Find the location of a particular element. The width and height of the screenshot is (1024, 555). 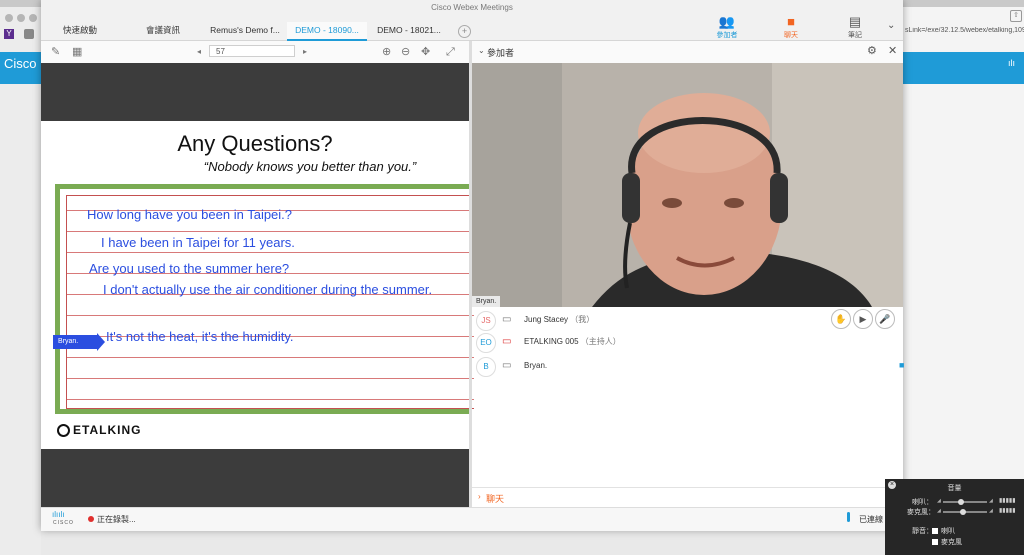

speaker-volume-slider is located at coordinates (965, 502).